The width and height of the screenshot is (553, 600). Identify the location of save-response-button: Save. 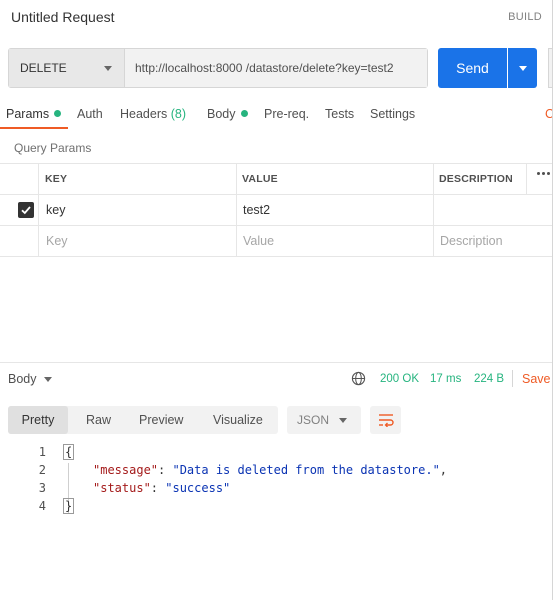
(536, 379).